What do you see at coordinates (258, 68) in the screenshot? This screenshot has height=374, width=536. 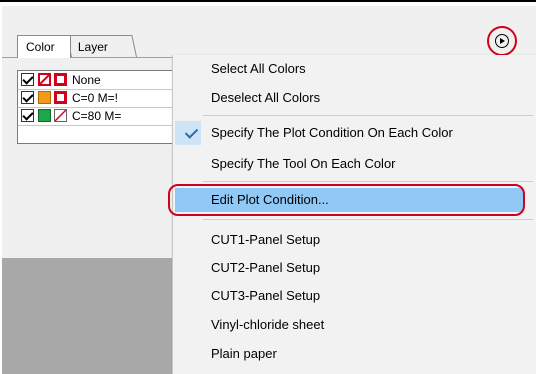 I see `menu-item-label: Select All Colors` at bounding box center [258, 68].